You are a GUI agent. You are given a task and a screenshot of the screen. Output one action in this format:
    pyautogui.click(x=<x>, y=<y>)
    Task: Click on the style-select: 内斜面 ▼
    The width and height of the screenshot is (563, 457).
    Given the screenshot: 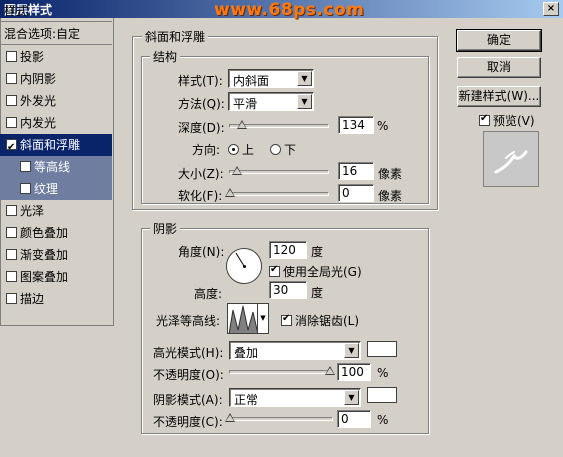 What is the action you would take?
    pyautogui.click(x=271, y=78)
    